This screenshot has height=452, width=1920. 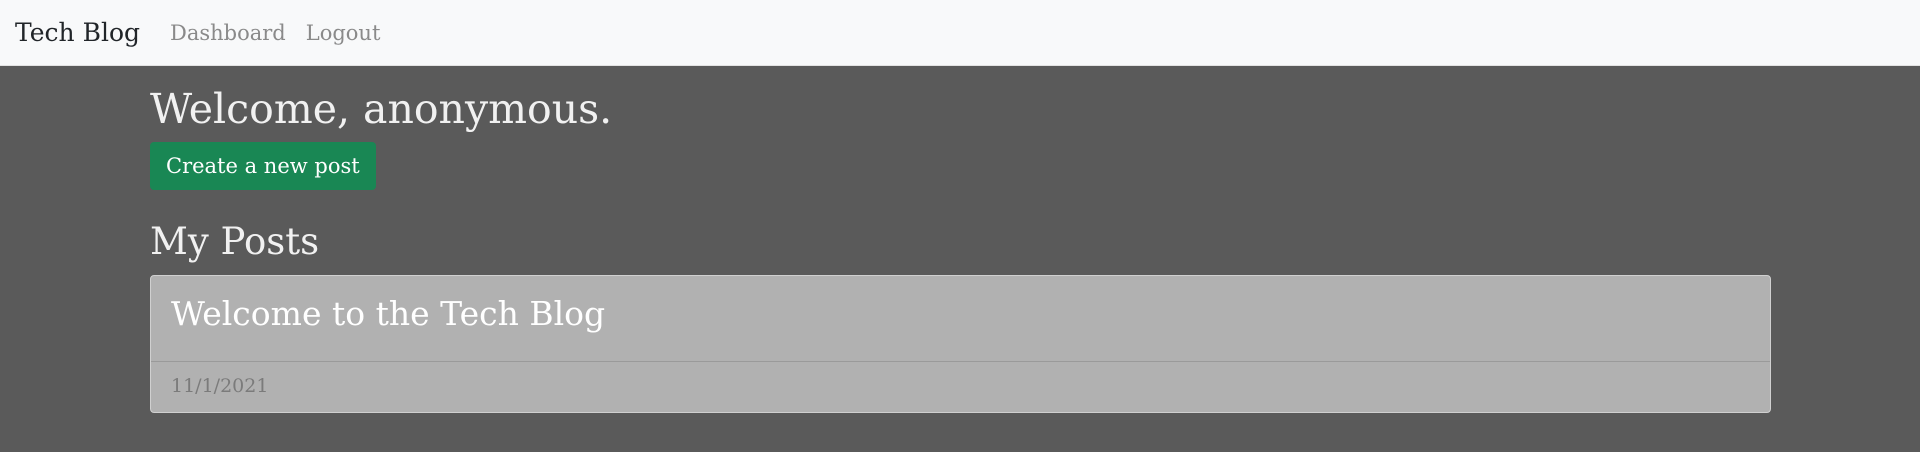 I want to click on navbar: Tech Blog Dashboard Logout, so click(x=960, y=33).